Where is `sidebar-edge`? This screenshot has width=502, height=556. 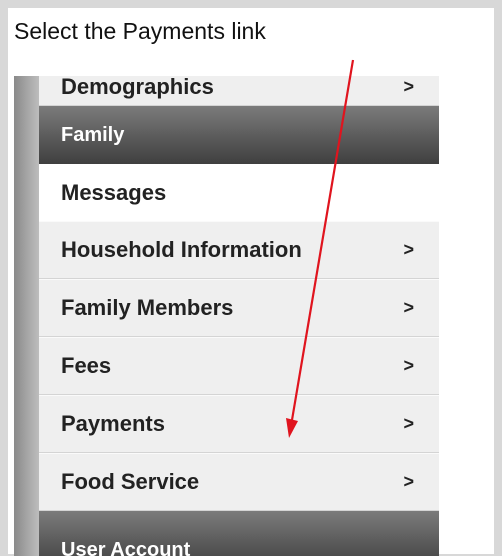
sidebar-edge is located at coordinates (26, 316).